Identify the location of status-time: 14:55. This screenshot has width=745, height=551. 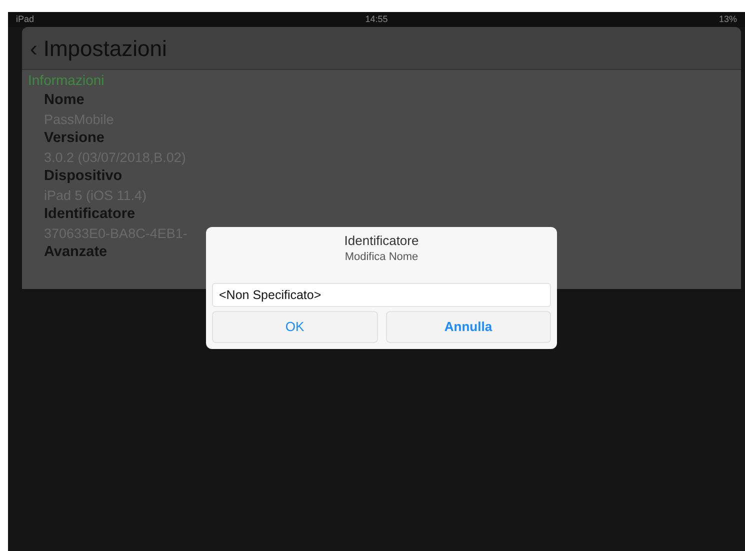
(376, 19).